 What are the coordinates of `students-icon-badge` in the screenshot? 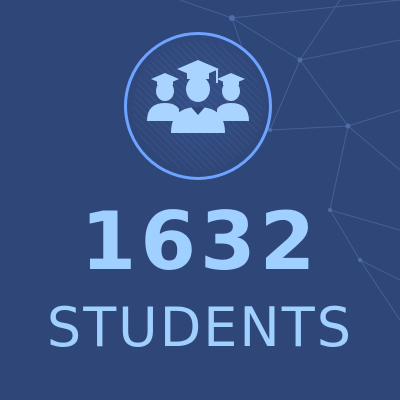 It's located at (198, 106).